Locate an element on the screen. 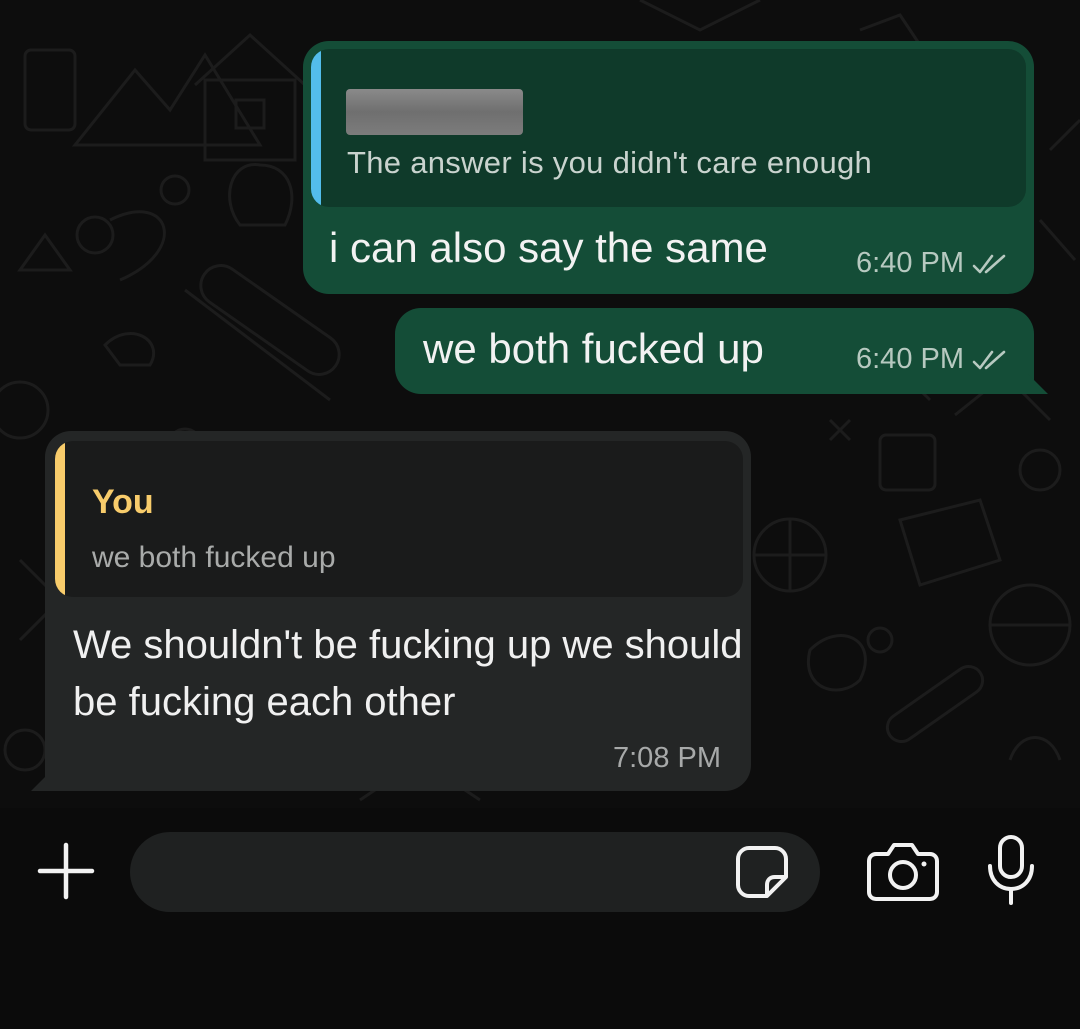 The image size is (1080, 1029). outgoing-message: we both fucked up 6:40 PM is located at coordinates (721, 351).